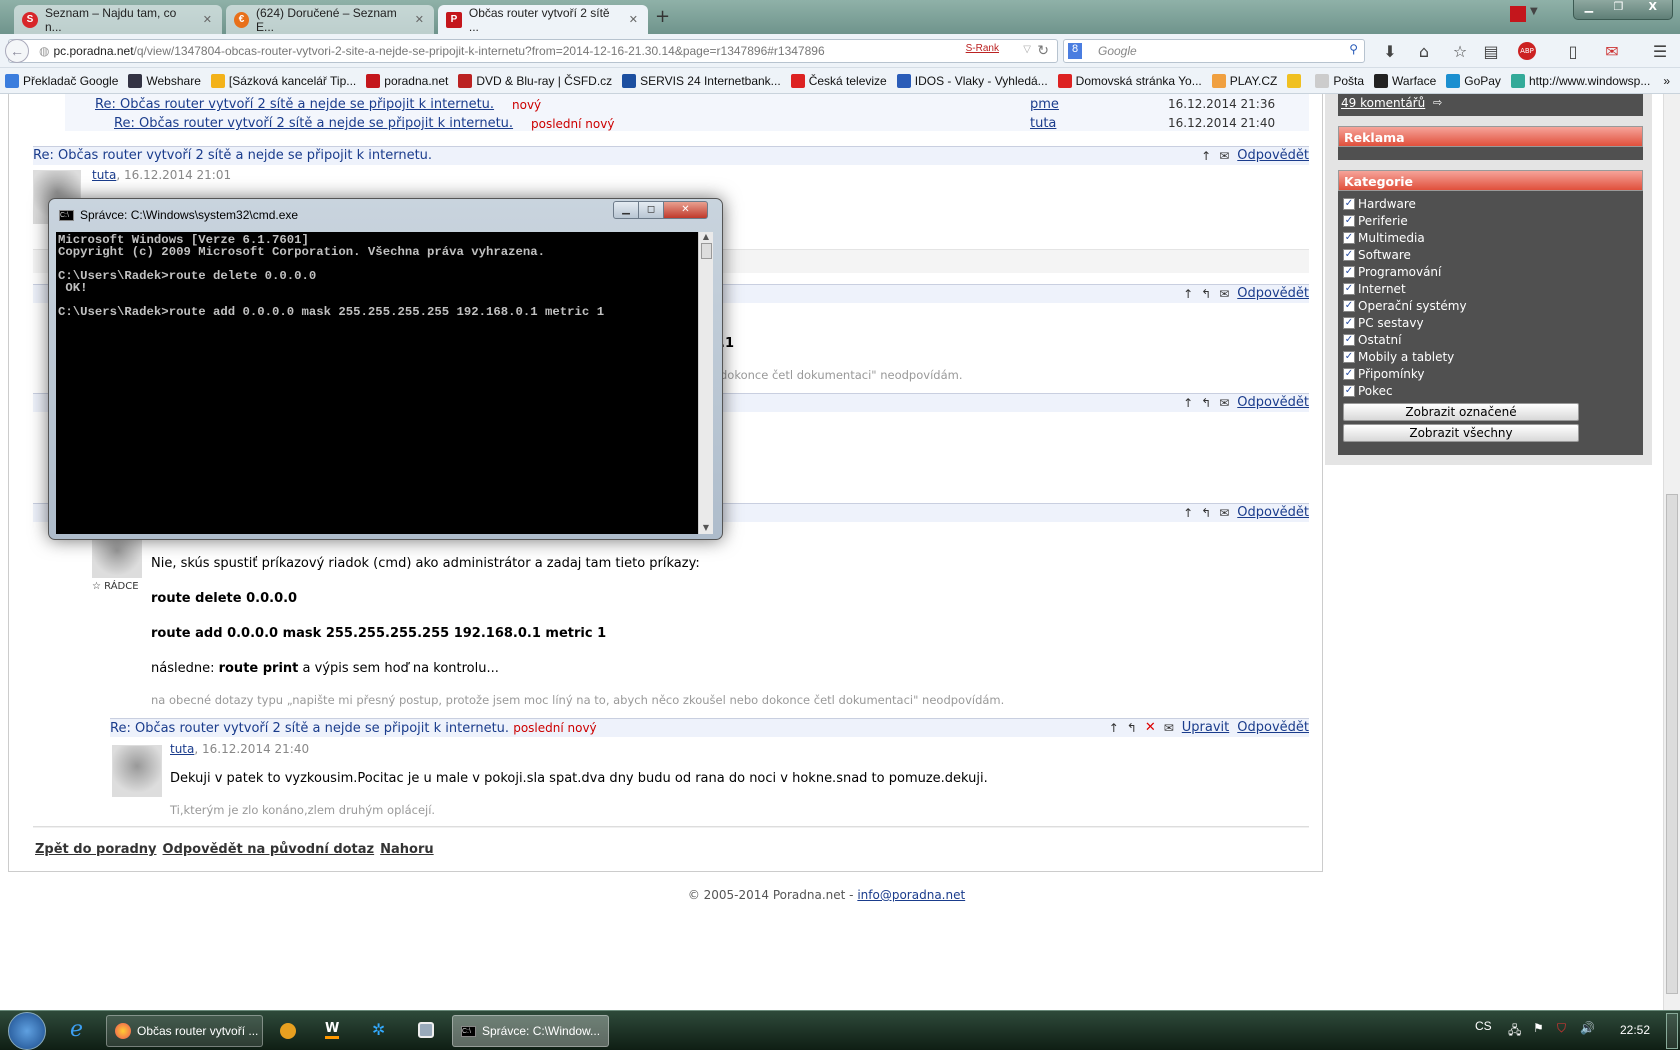 The height and width of the screenshot is (1050, 1680). What do you see at coordinates (706, 527) in the screenshot?
I see `scroll-down-icon: ▼` at bounding box center [706, 527].